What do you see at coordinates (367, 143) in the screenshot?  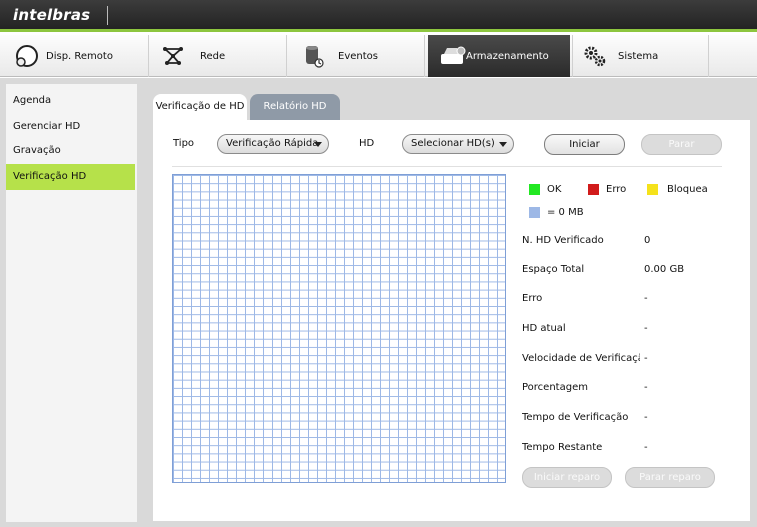 I see `hd-label: HD` at bounding box center [367, 143].